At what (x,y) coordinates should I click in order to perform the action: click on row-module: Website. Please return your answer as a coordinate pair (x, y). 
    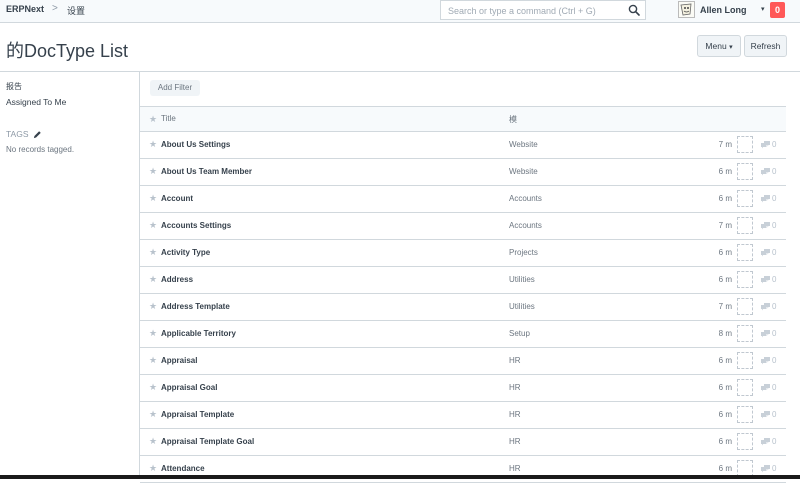
    Looking at the image, I should click on (523, 144).